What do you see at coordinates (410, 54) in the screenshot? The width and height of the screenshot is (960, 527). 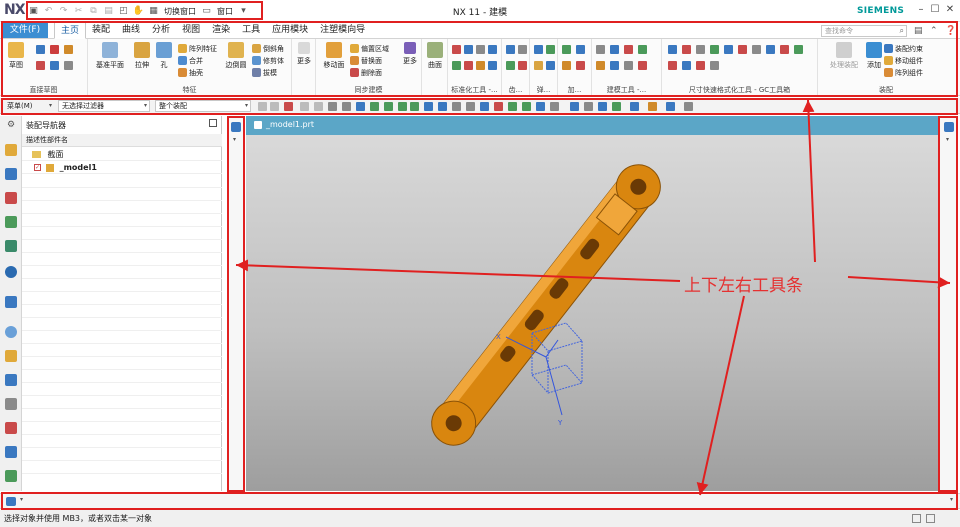 I see `more-sync-button: 更多` at bounding box center [410, 54].